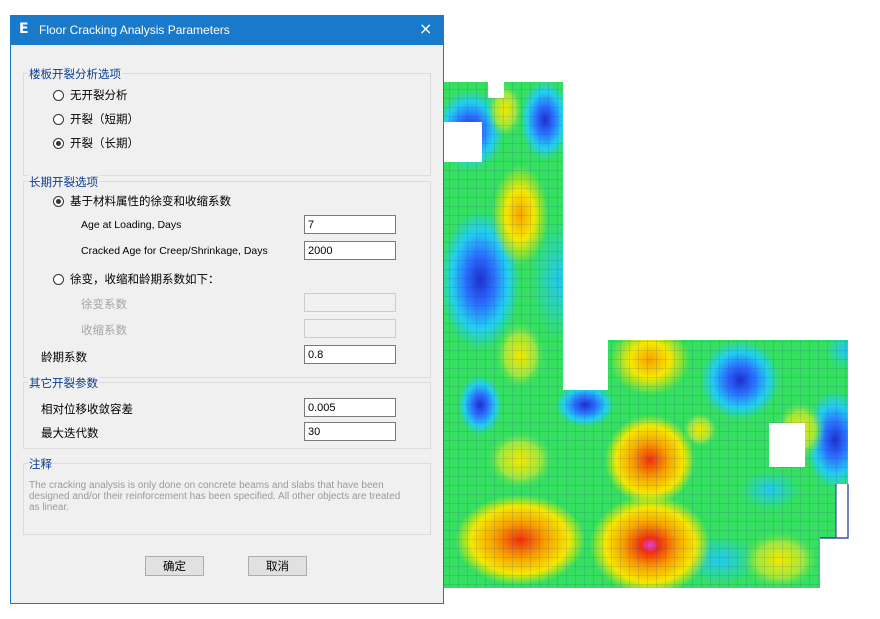 This screenshot has width=880, height=619. I want to click on age-at-loading-label: Age at Loading, Days, so click(131, 225).